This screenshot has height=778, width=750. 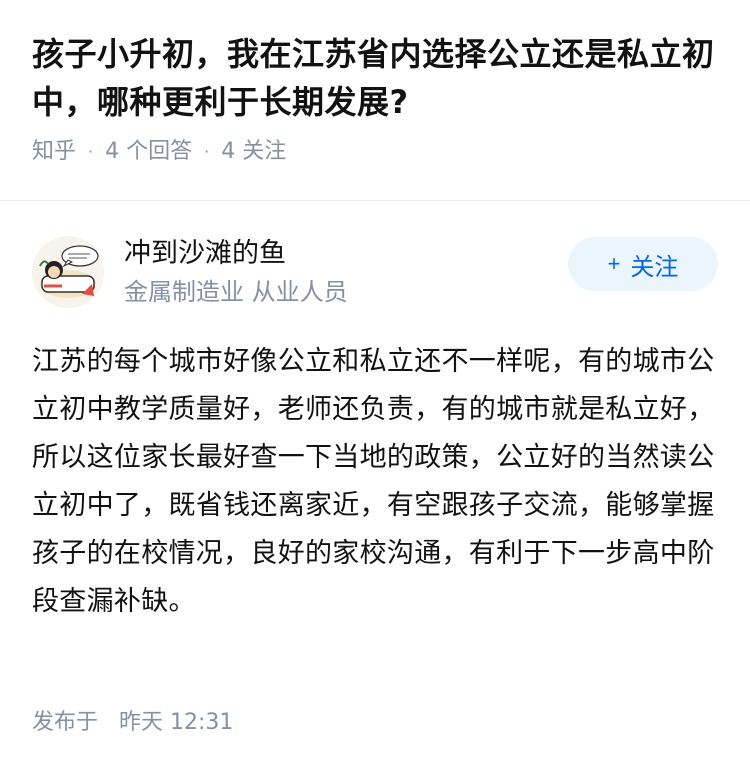 I want to click on answers-count: 4 个回答, so click(x=148, y=152).